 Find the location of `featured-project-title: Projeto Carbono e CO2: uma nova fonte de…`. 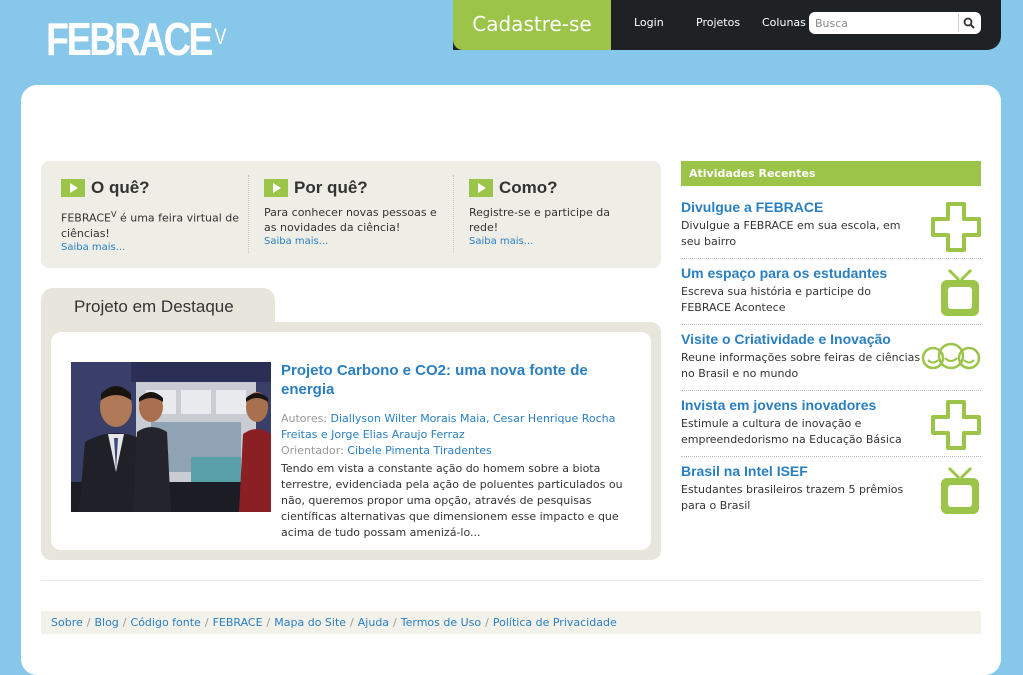

featured-project-title: Projeto Carbono e CO2: uma nova fonte de… is located at coordinates (456, 380).